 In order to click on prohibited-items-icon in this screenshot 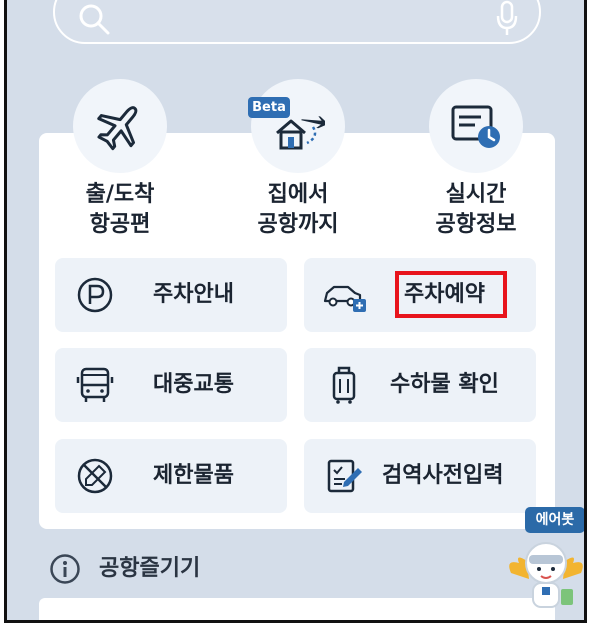, I will do `click(95, 476)`.